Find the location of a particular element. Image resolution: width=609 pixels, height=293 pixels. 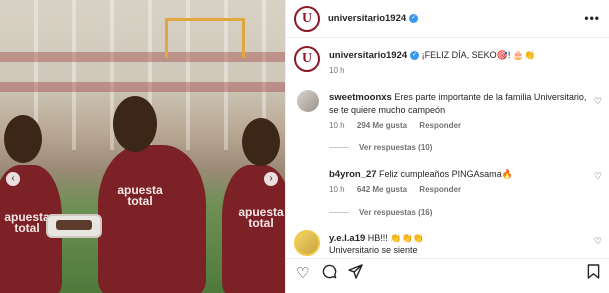

comment-likes: 294 Me gusta is located at coordinates (382, 125).